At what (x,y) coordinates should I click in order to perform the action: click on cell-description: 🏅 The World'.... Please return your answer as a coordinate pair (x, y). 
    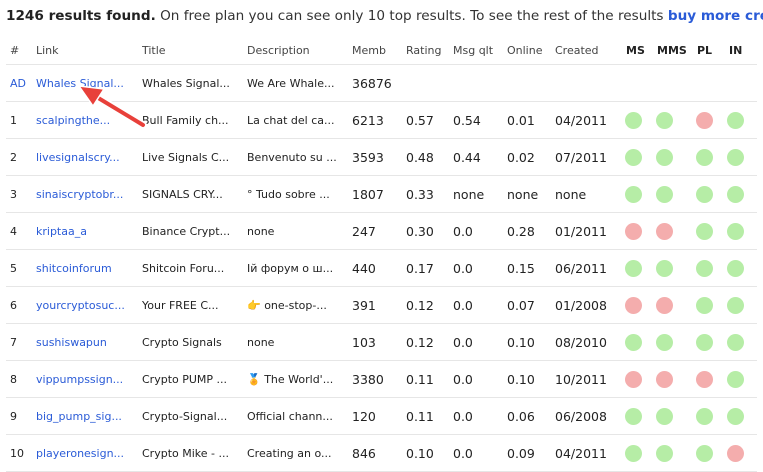
    Looking at the image, I should click on (290, 379).